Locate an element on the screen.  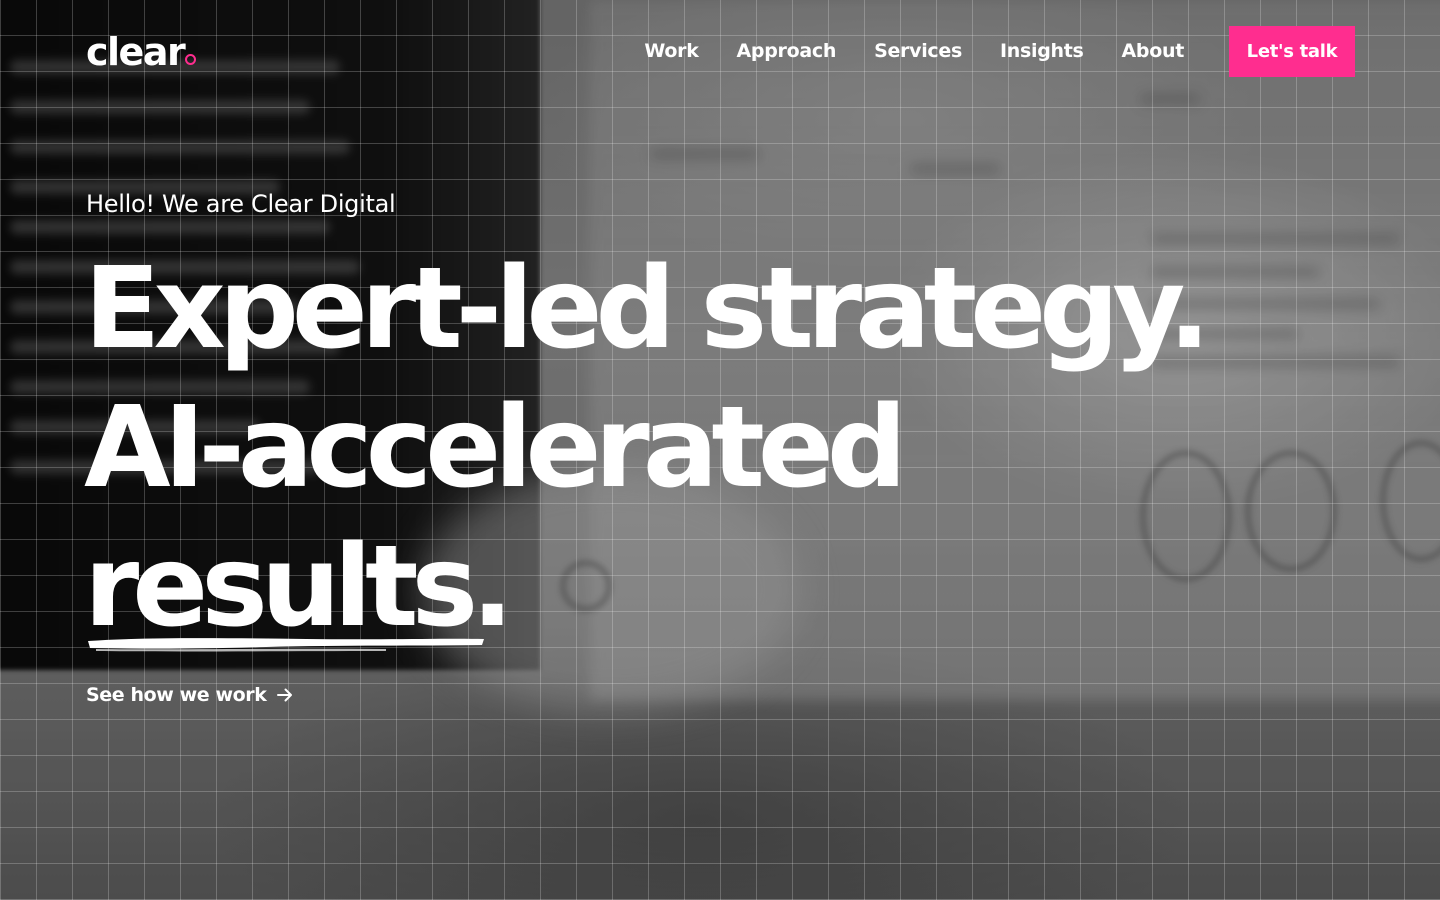
arrow-right-icon is located at coordinates (285, 695).